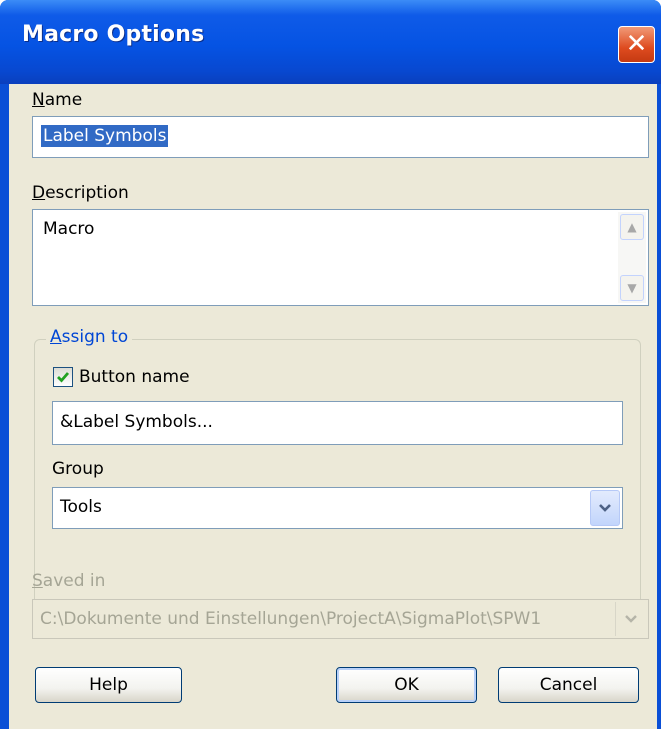  I want to click on group-selected-value: Tools, so click(81, 507).